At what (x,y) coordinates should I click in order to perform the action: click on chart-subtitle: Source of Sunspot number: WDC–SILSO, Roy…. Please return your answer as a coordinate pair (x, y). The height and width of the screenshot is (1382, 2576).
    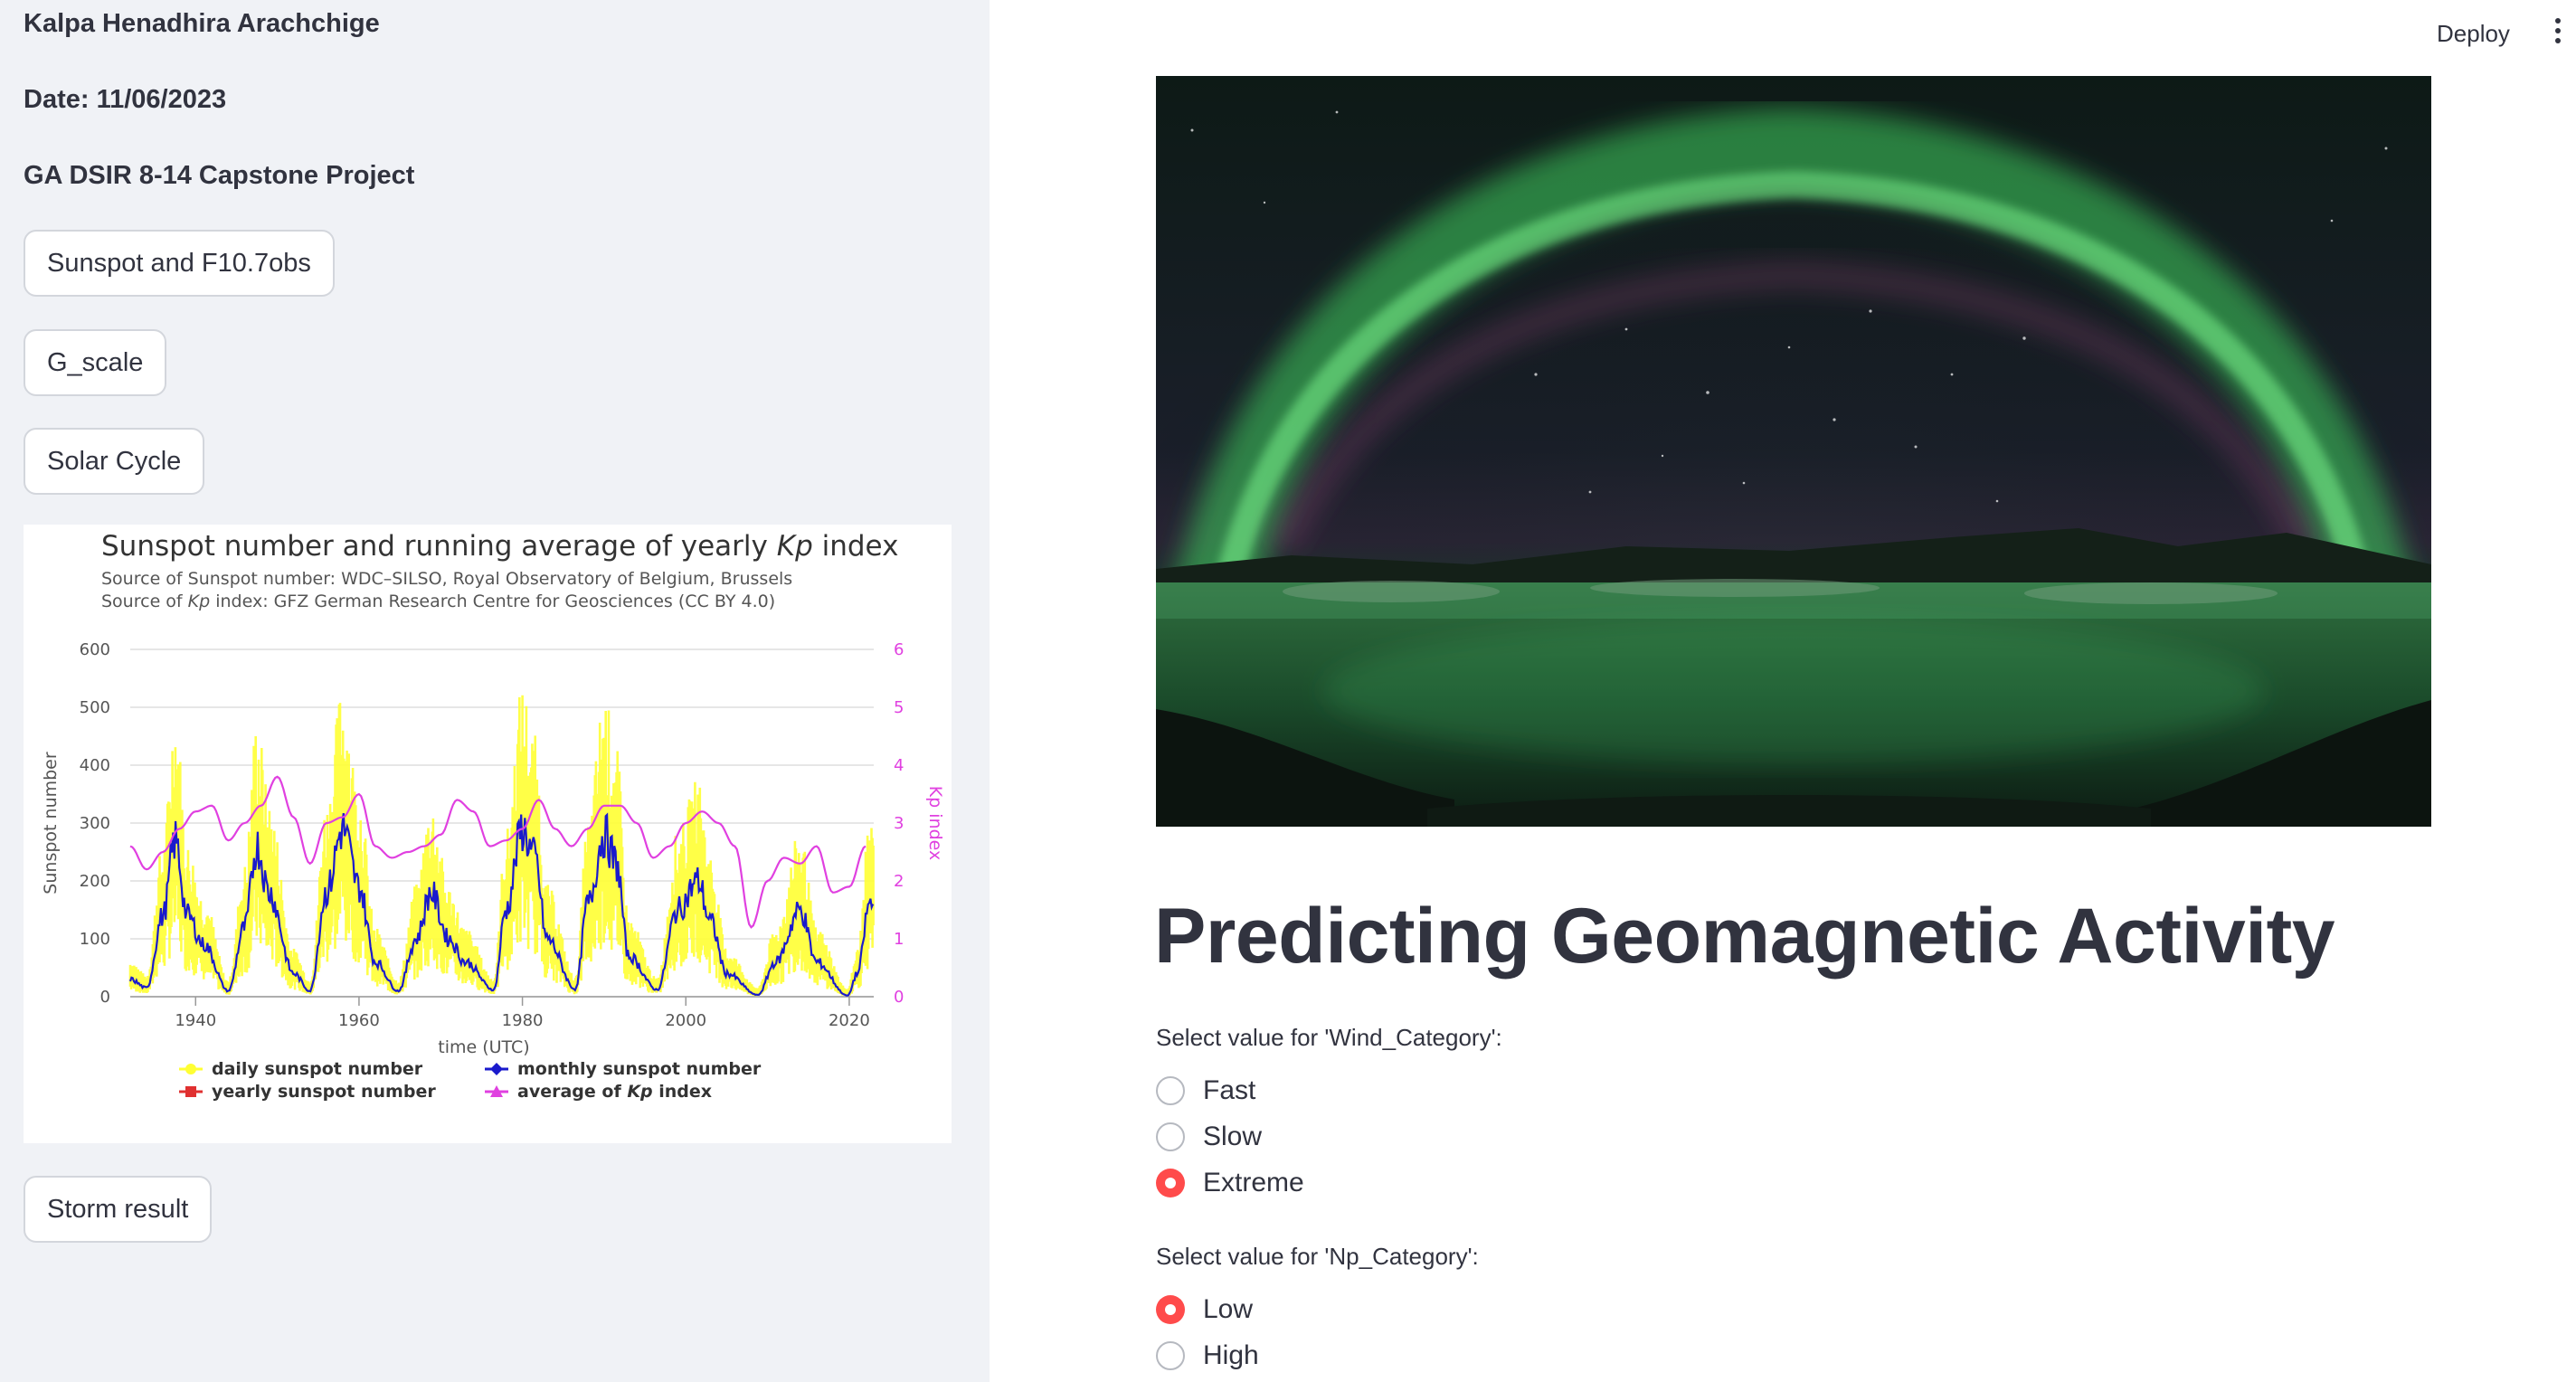
    Looking at the image, I should click on (447, 579).